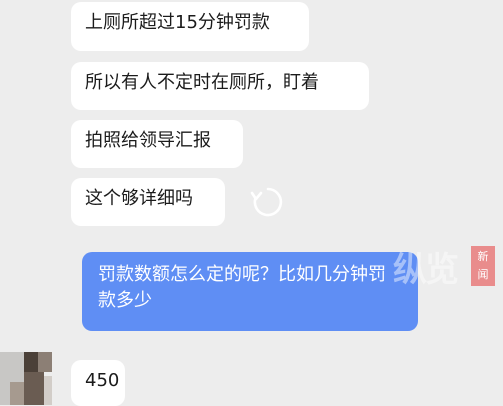  I want to click on watermark-badge: 新 闻, so click(483, 266).